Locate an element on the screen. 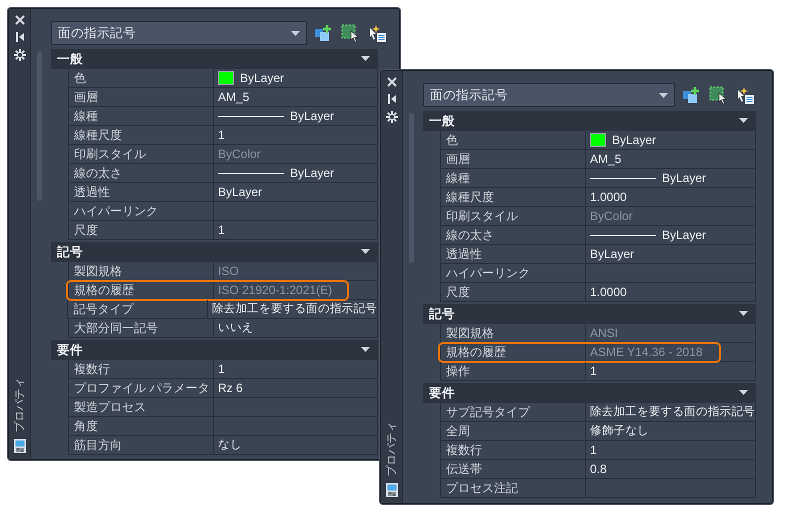 This screenshot has height=514, width=787. property-name: サブ記号タイプ is located at coordinates (513, 412).